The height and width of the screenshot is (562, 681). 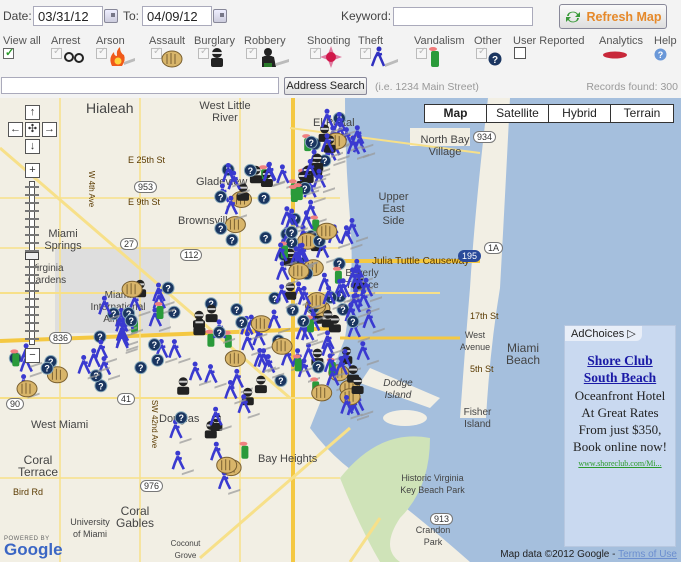 What do you see at coordinates (32, 263) in the screenshot?
I see `zoom-slider-track` at bounding box center [32, 263].